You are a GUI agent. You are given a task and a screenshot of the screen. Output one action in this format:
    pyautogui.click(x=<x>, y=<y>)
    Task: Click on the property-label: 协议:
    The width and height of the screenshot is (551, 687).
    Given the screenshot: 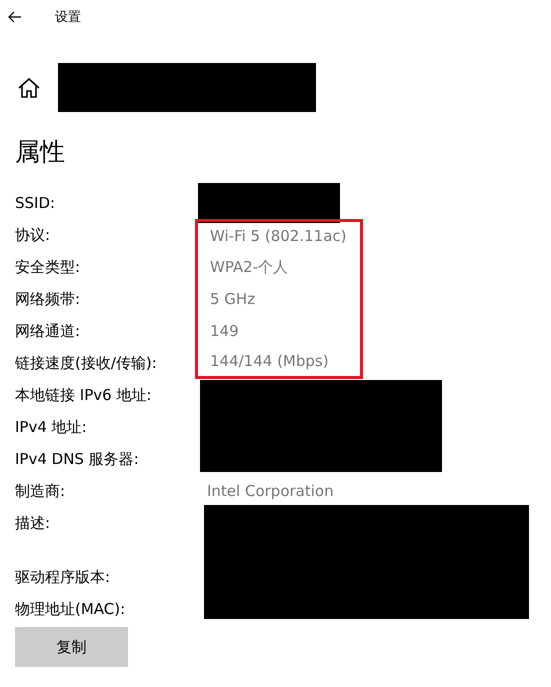 What is the action you would take?
    pyautogui.click(x=33, y=235)
    